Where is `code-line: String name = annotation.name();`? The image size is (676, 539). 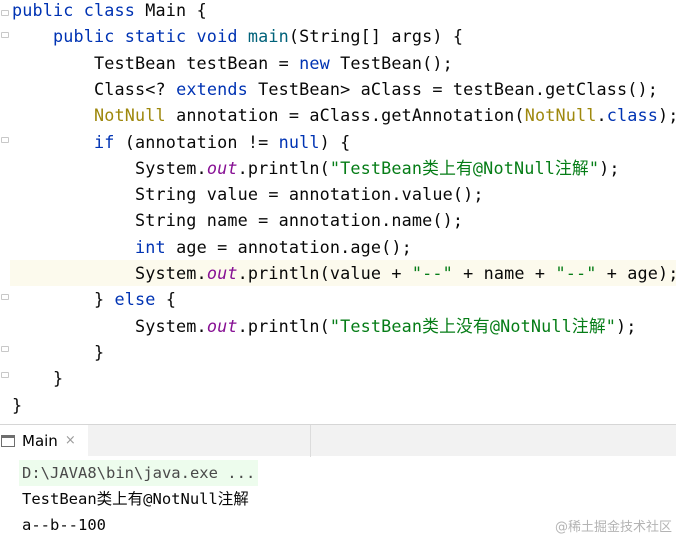 code-line: String name = annotation.name(); is located at coordinates (237, 220).